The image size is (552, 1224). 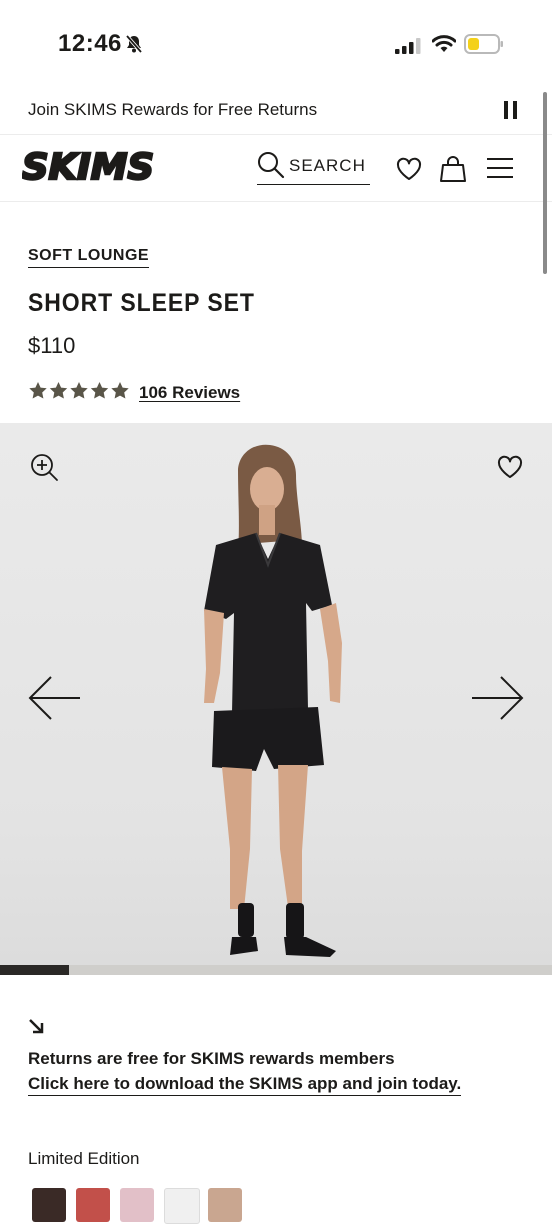 What do you see at coordinates (511, 110) in the screenshot?
I see `pause-icon` at bounding box center [511, 110].